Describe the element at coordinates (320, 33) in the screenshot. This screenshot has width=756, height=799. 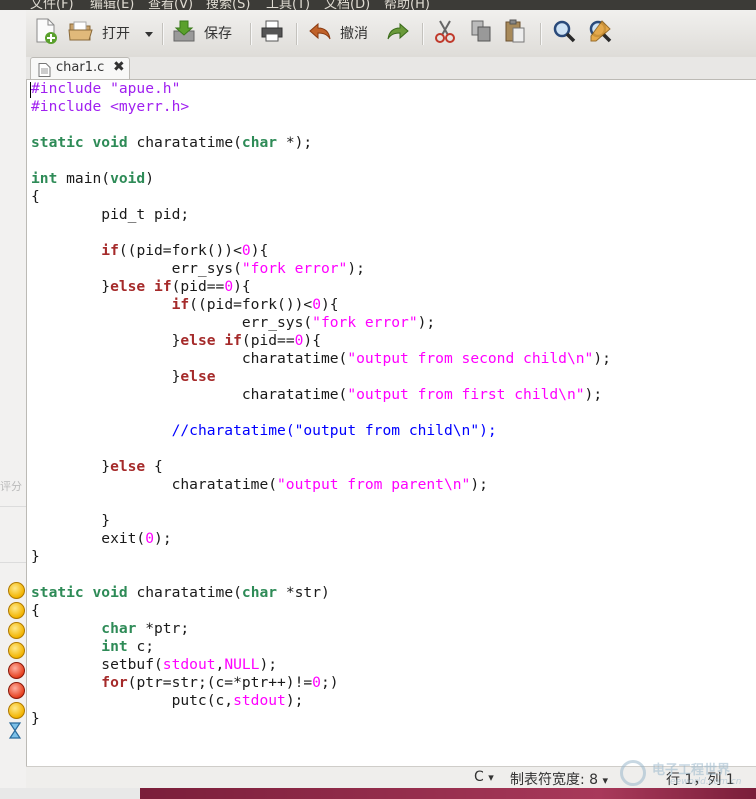
I see `undo-arrow-icon` at that location.